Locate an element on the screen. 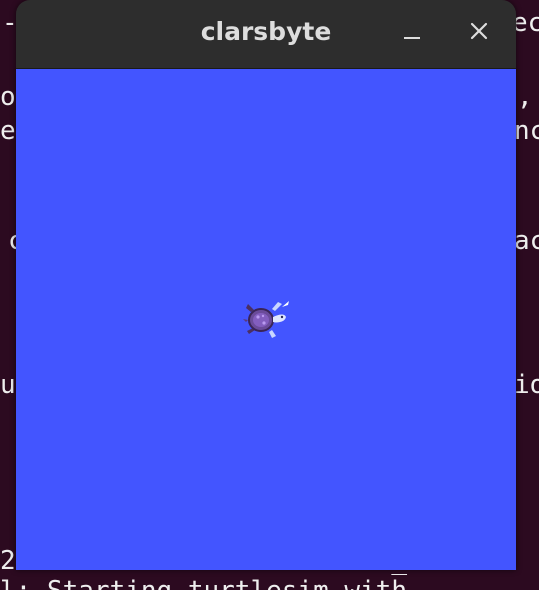 The height and width of the screenshot is (590, 539). terminal-line-3-left: e is located at coordinates (8, 131).